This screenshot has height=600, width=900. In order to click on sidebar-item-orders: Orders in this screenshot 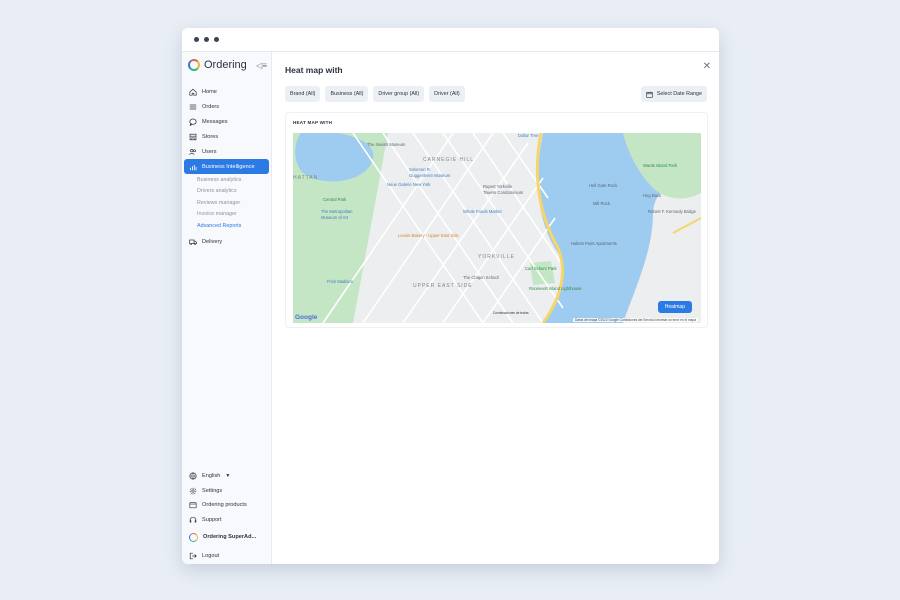, I will do `click(226, 106)`.